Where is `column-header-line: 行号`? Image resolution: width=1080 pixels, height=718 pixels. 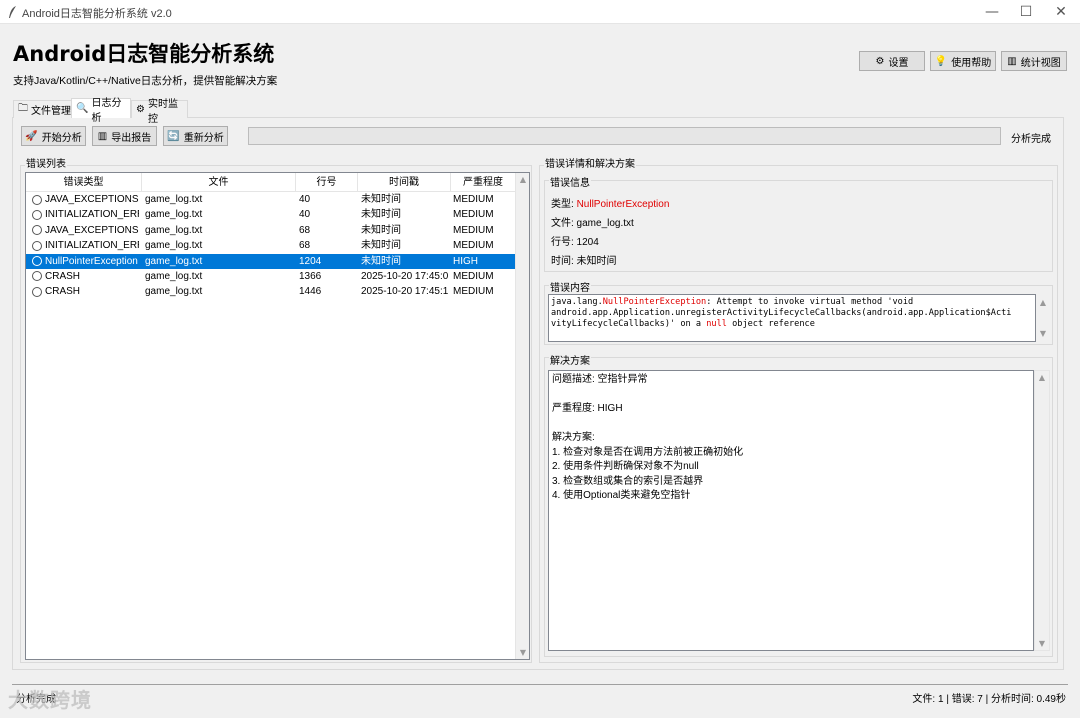
column-header-line: 行号 is located at coordinates (327, 182).